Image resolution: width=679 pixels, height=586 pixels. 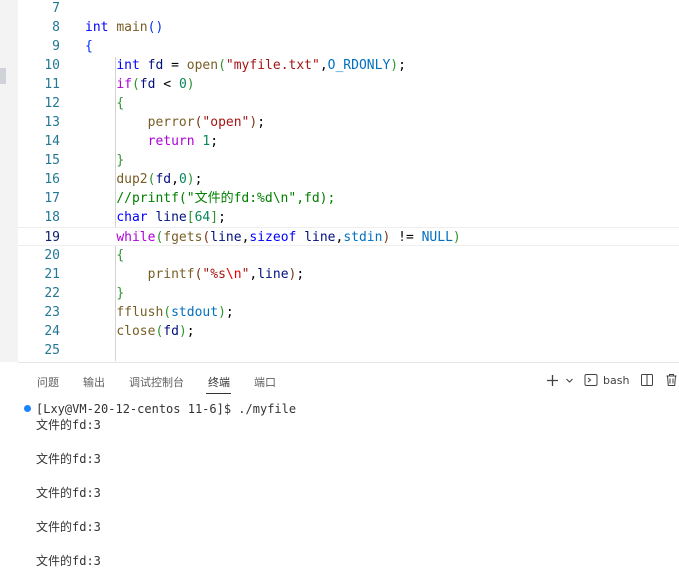 I want to click on code-line: 7, so click(x=348, y=9).